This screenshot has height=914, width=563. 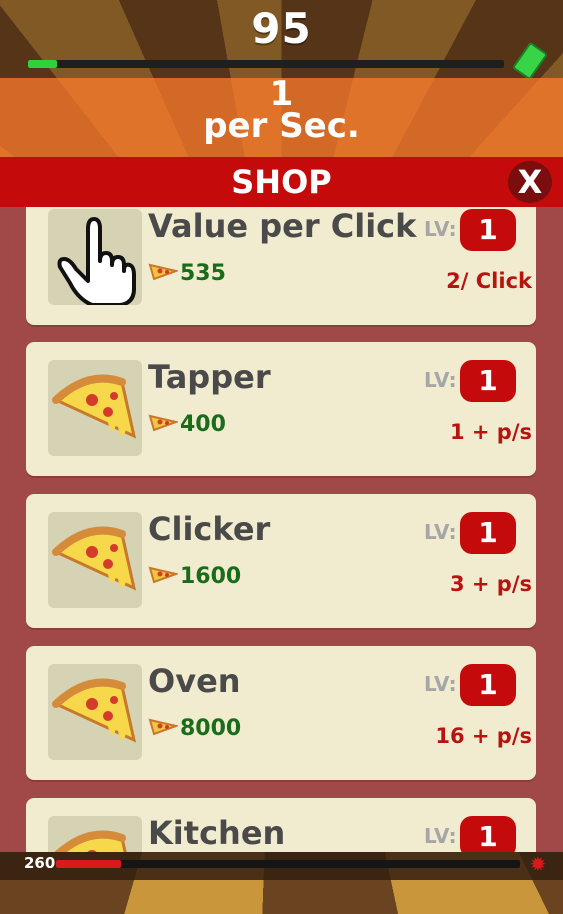 What do you see at coordinates (209, 377) in the screenshot?
I see `item-name: Tapper` at bounding box center [209, 377].